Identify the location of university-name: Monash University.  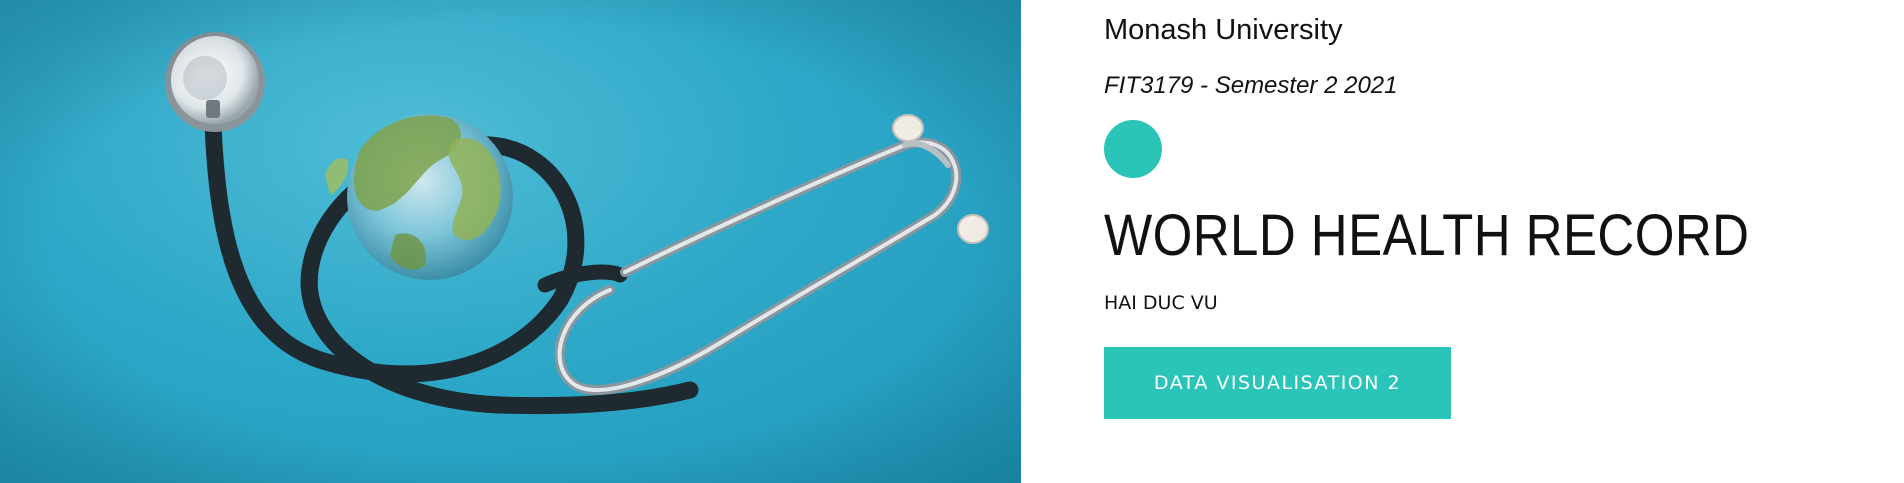
(1223, 30).